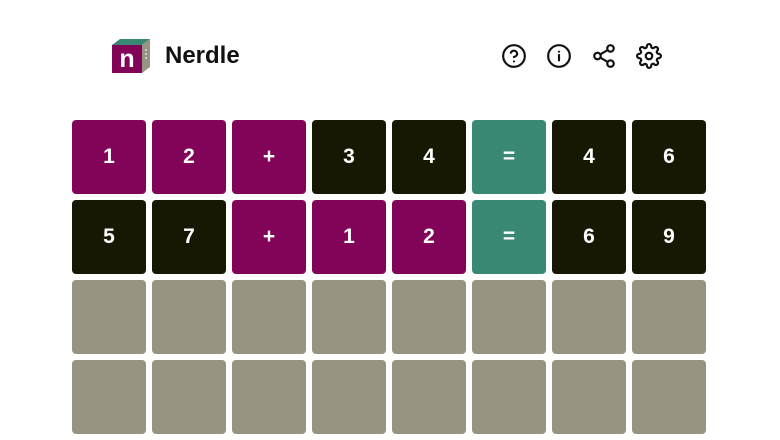 The width and height of the screenshot is (780, 440). Describe the element at coordinates (269, 397) in the screenshot. I see `tile-r4-c3` at that location.